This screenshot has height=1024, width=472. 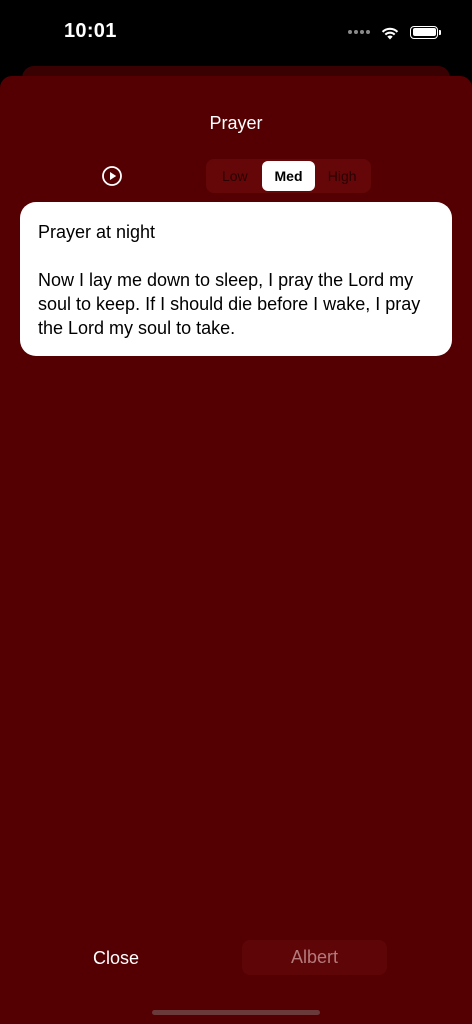 I want to click on play-circle-icon, so click(x=112, y=176).